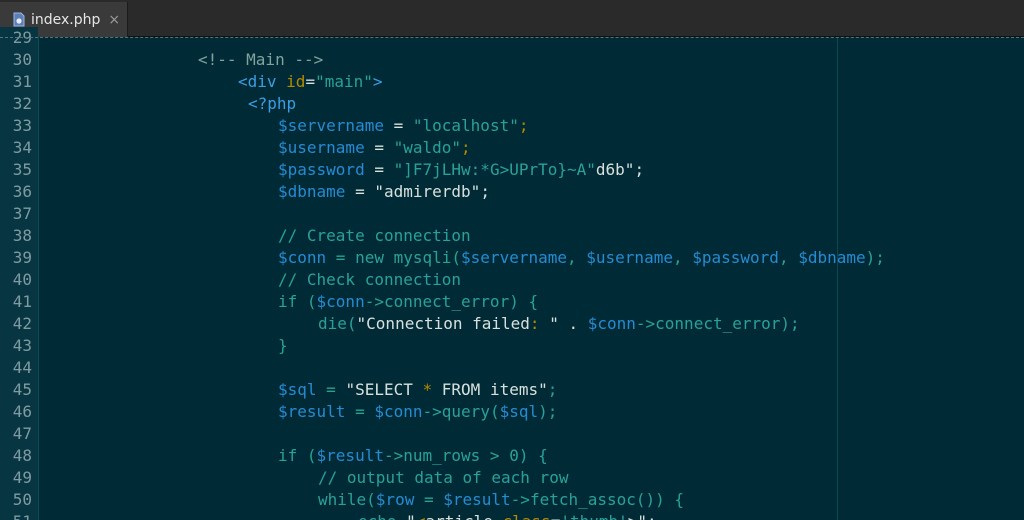 This screenshot has height=520, width=1024. I want to click on line-number: 42, so click(22, 323).